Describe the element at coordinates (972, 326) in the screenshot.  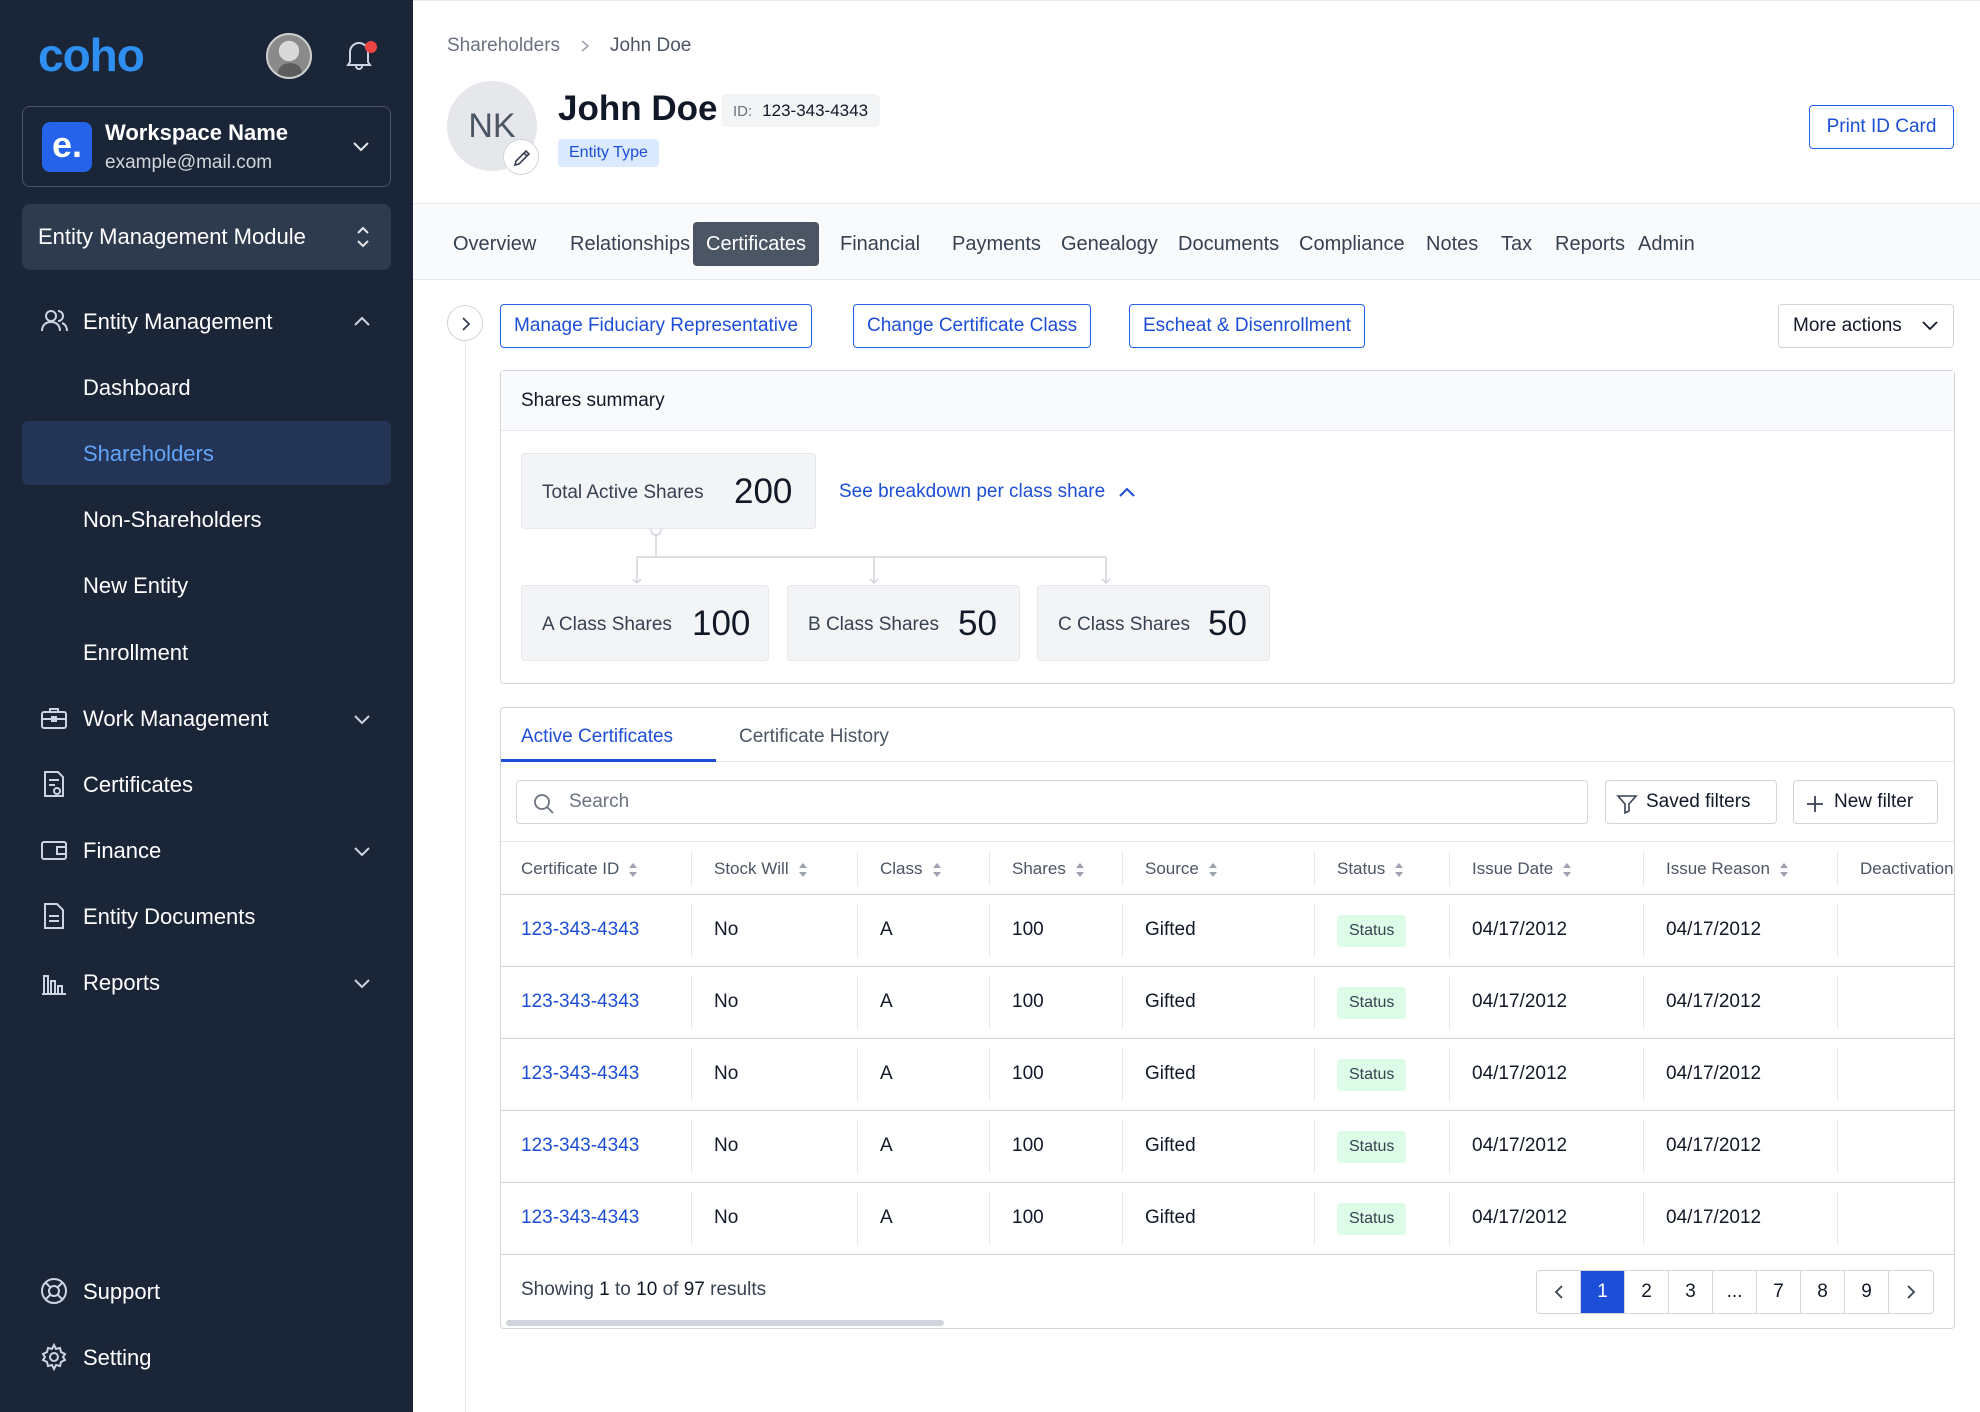
I see `change-certificate-class-button: Change Certificate Class` at that location.